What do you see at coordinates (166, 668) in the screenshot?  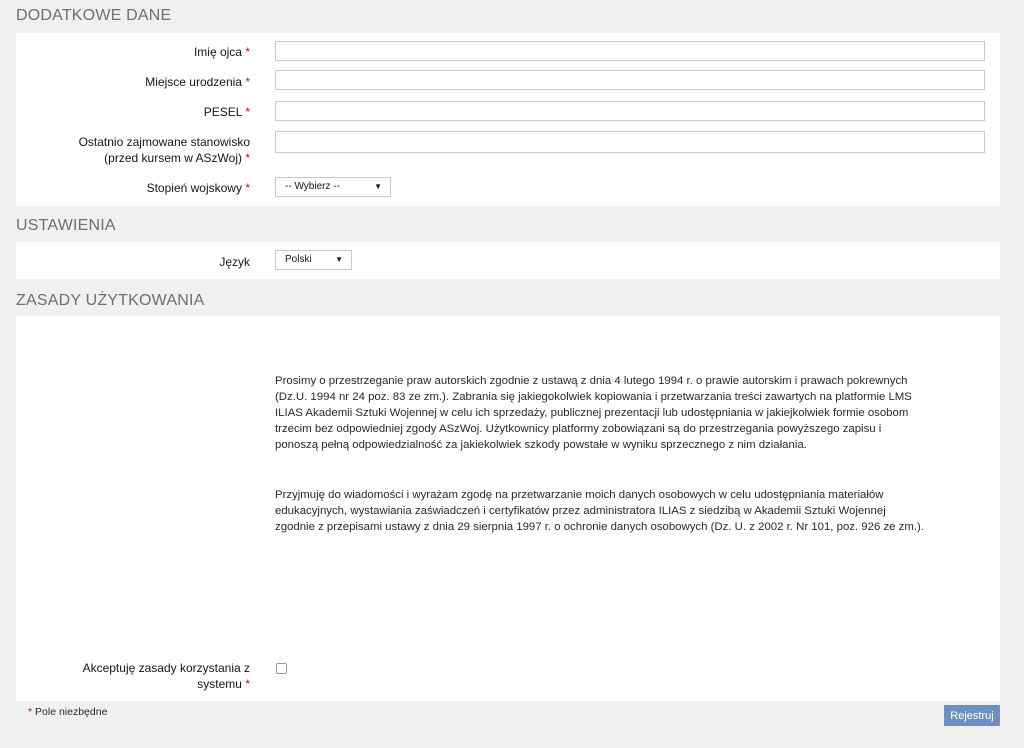 I see `accept-terms-label-line1: Akceptuję zasady korzystania z` at bounding box center [166, 668].